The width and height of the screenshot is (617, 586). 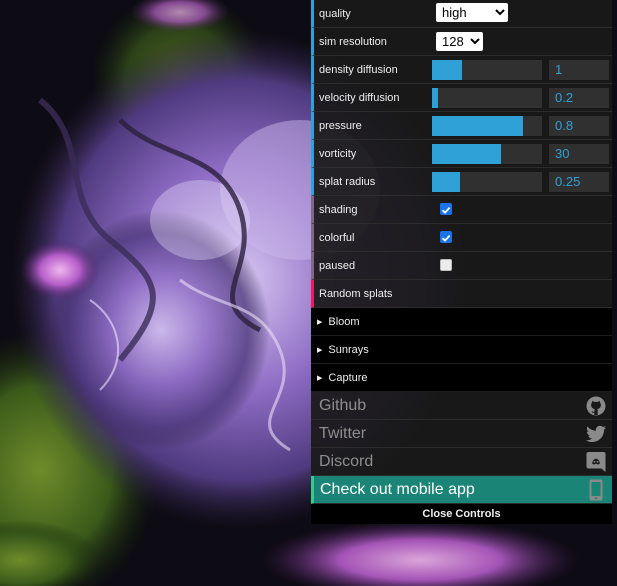 What do you see at coordinates (596, 462) in the screenshot?
I see `discord-icon` at bounding box center [596, 462].